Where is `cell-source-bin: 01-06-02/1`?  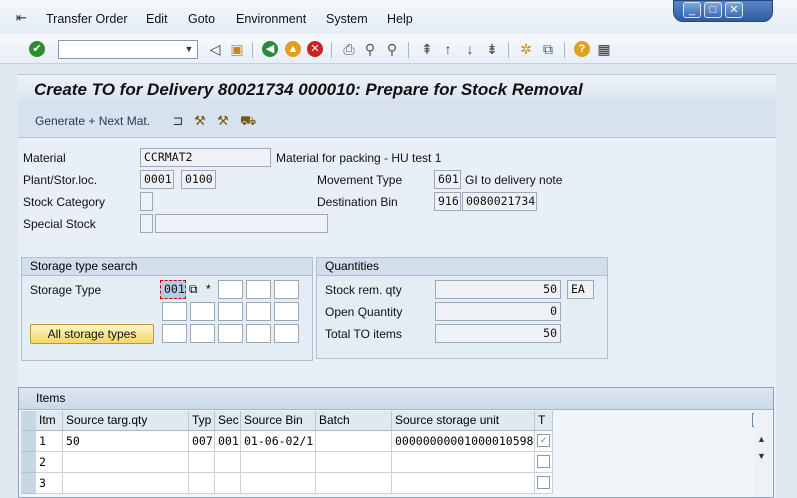
cell-source-bin: 01-06-02/1 is located at coordinates (278, 441).